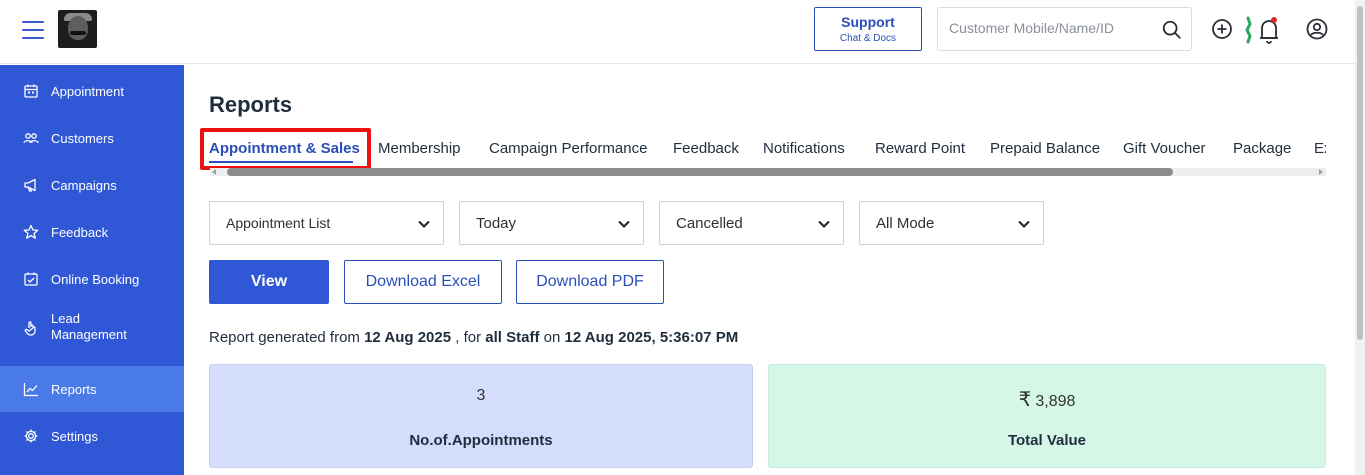 This screenshot has width=1365, height=475. What do you see at coordinates (1045, 148) in the screenshot?
I see `tab-prepaid-balance: Prepaid Balance` at bounding box center [1045, 148].